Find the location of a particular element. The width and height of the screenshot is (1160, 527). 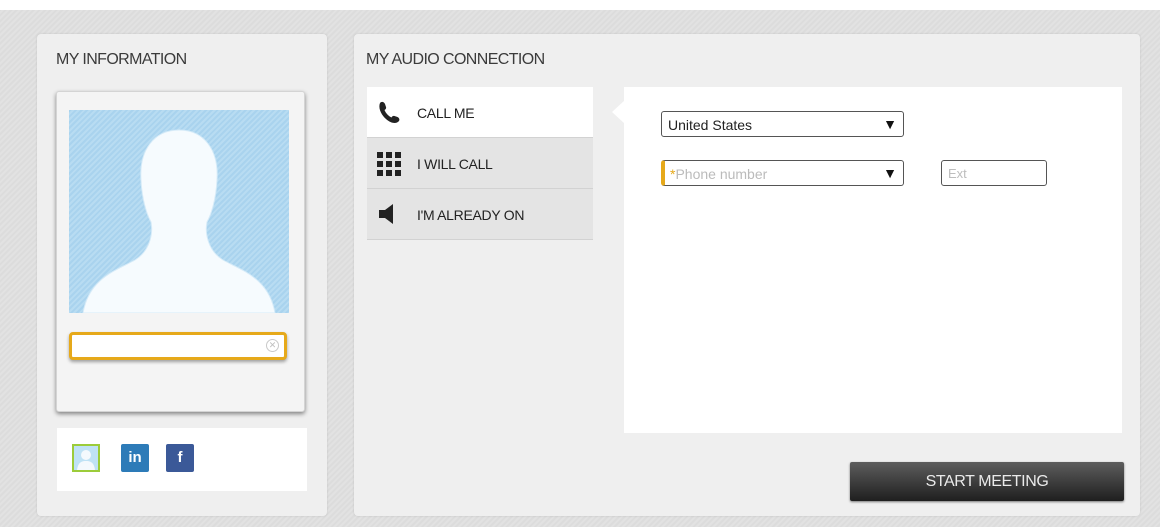

avatar is located at coordinates (179, 211).